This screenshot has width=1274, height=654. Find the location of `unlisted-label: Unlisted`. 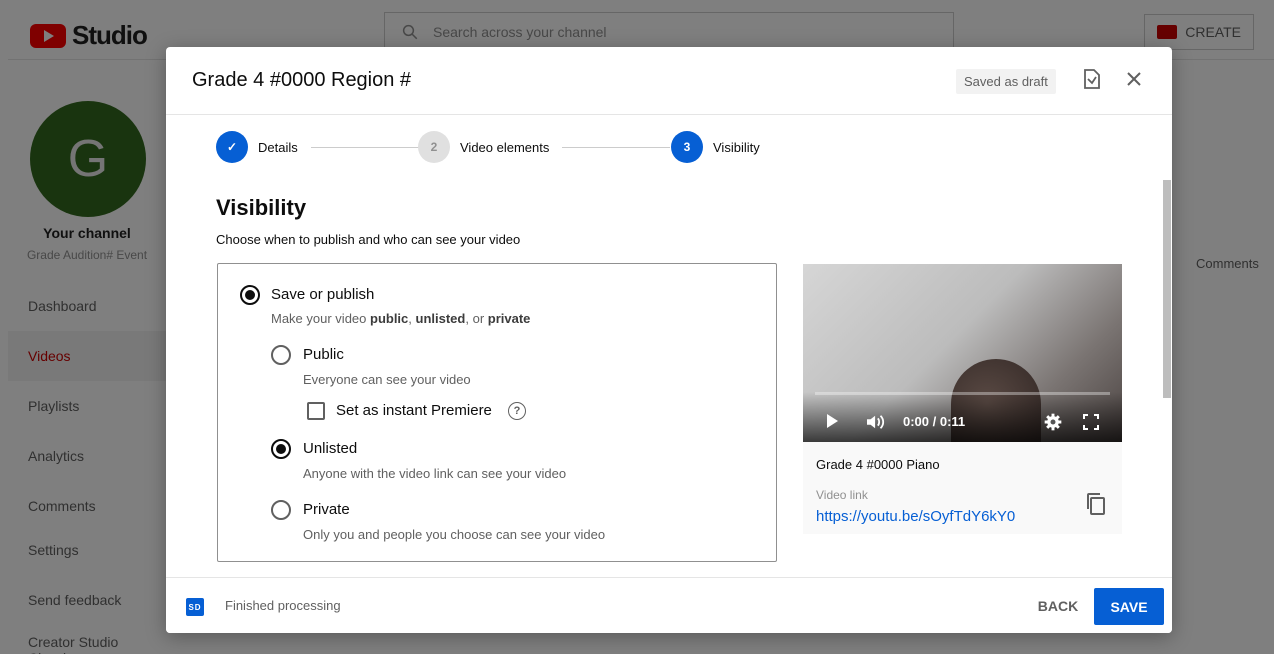

unlisted-label: Unlisted is located at coordinates (330, 448).